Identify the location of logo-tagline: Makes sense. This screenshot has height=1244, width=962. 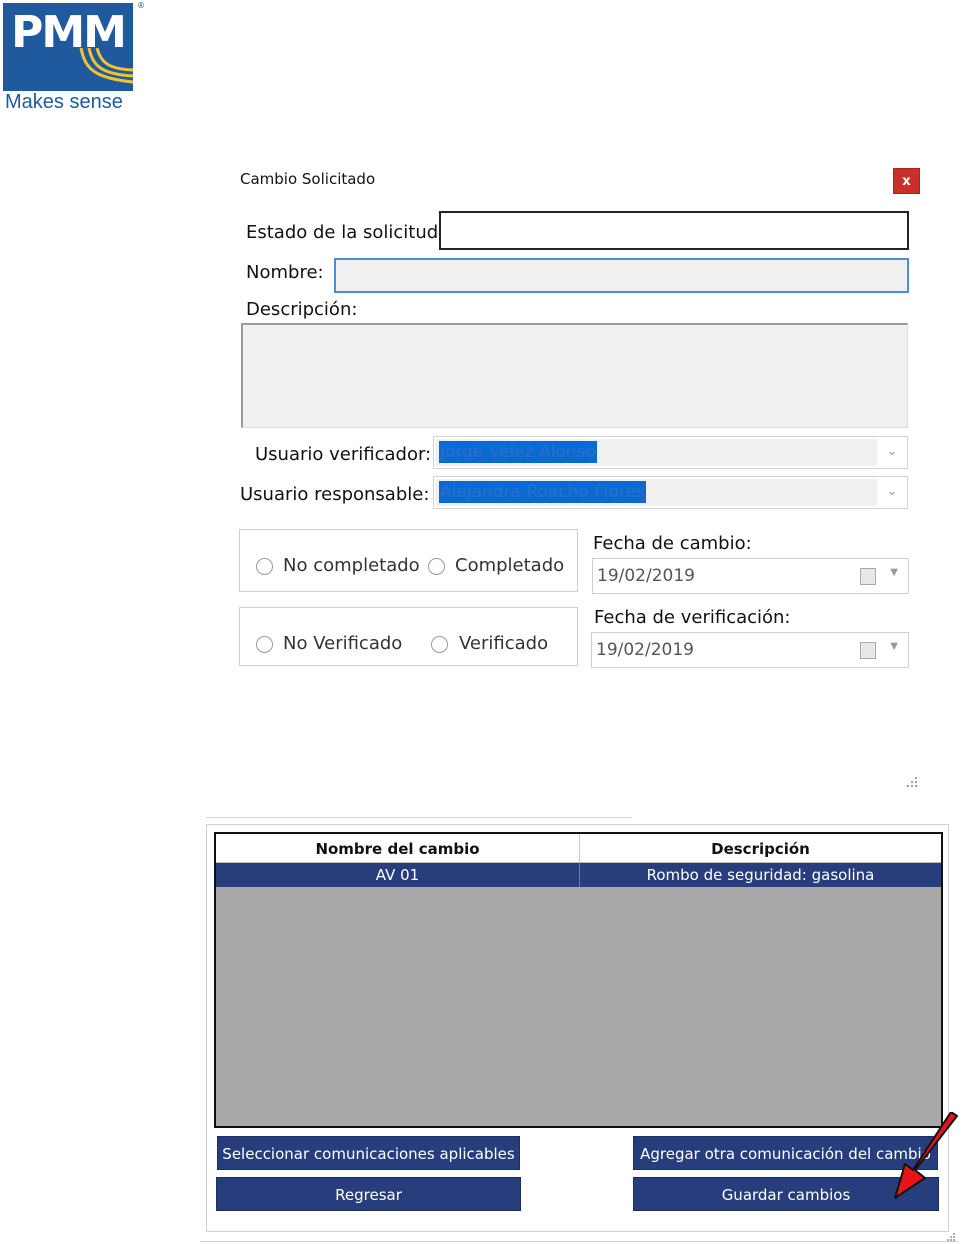
(64, 102).